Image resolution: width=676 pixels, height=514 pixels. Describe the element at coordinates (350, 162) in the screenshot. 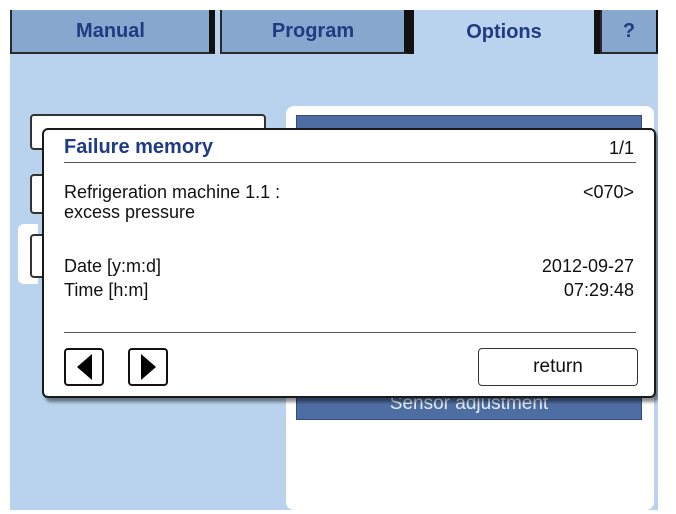

I see `title-divider` at that location.